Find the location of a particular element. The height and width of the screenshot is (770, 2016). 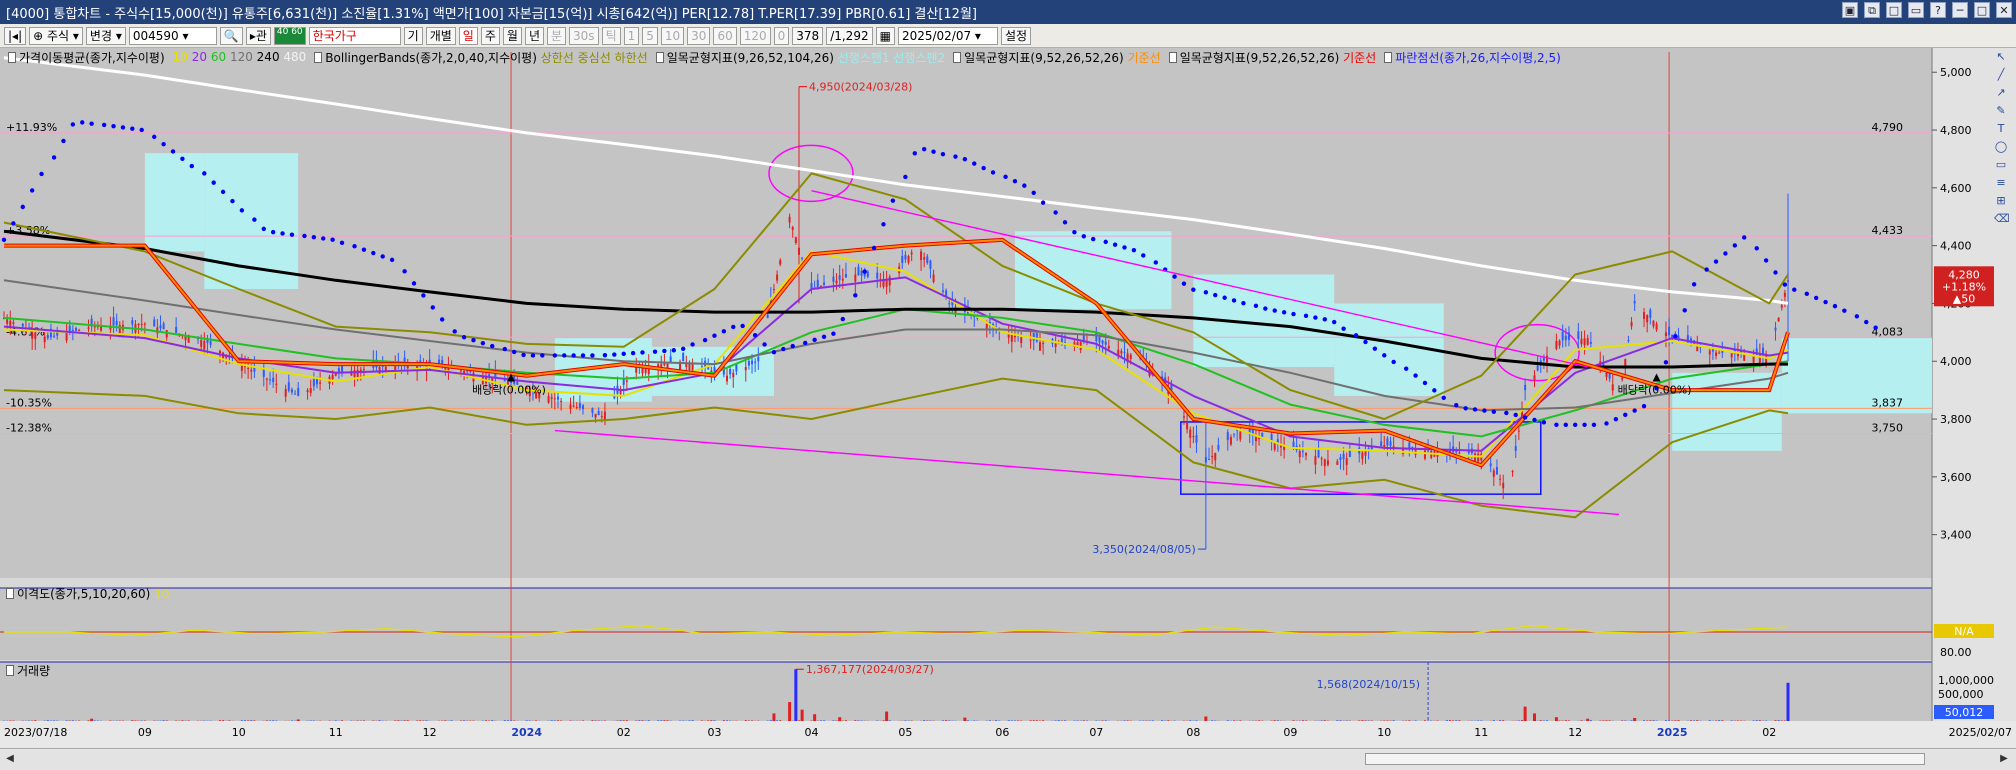

prev-stock-button: ▸관 is located at coordinates (258, 35).